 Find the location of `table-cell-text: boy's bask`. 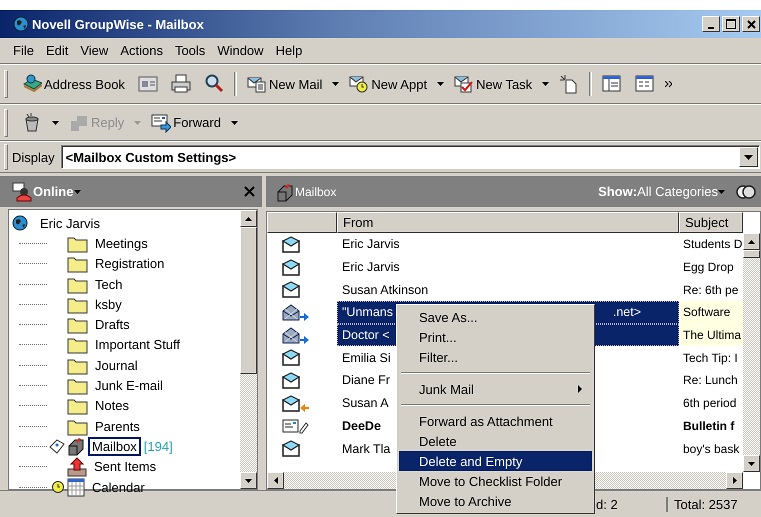

table-cell-text: boy's bask is located at coordinates (711, 449).